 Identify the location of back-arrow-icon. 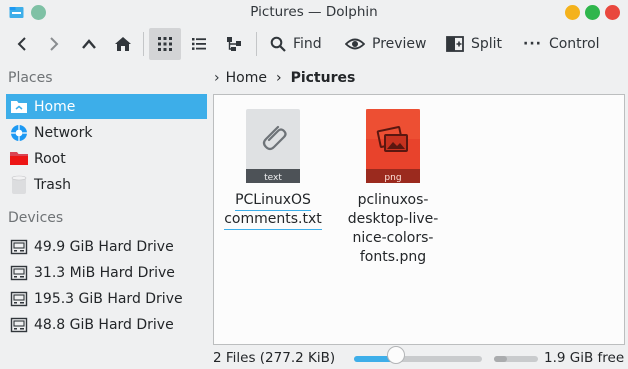
(21, 44).